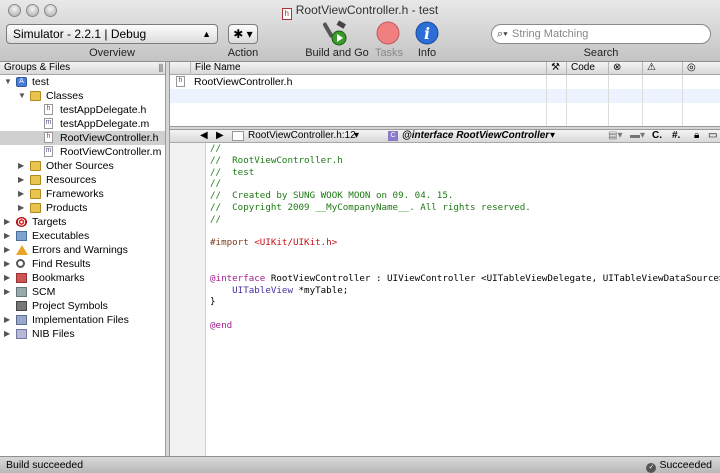  Describe the element at coordinates (105, 124) in the screenshot. I see `sidebar-item-label: testAppDelegate.m` at that location.